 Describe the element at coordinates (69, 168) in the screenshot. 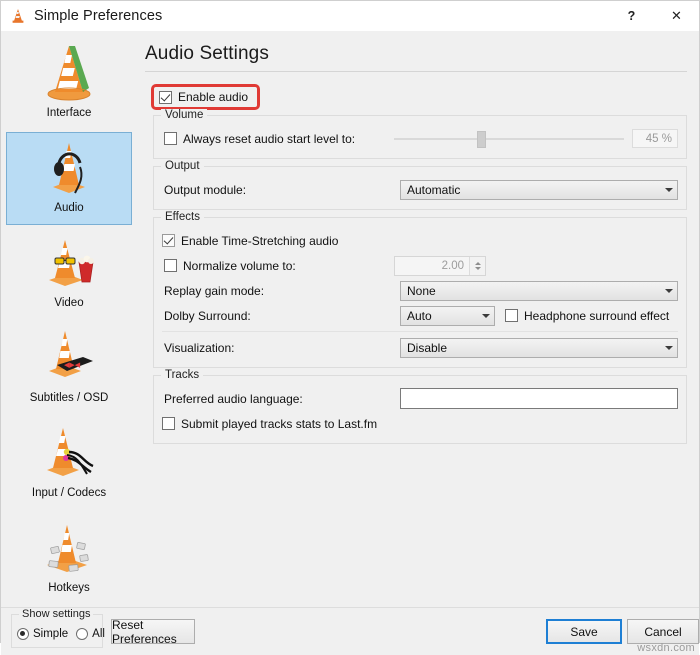

I see `vlc-cone-headphones-icon` at that location.